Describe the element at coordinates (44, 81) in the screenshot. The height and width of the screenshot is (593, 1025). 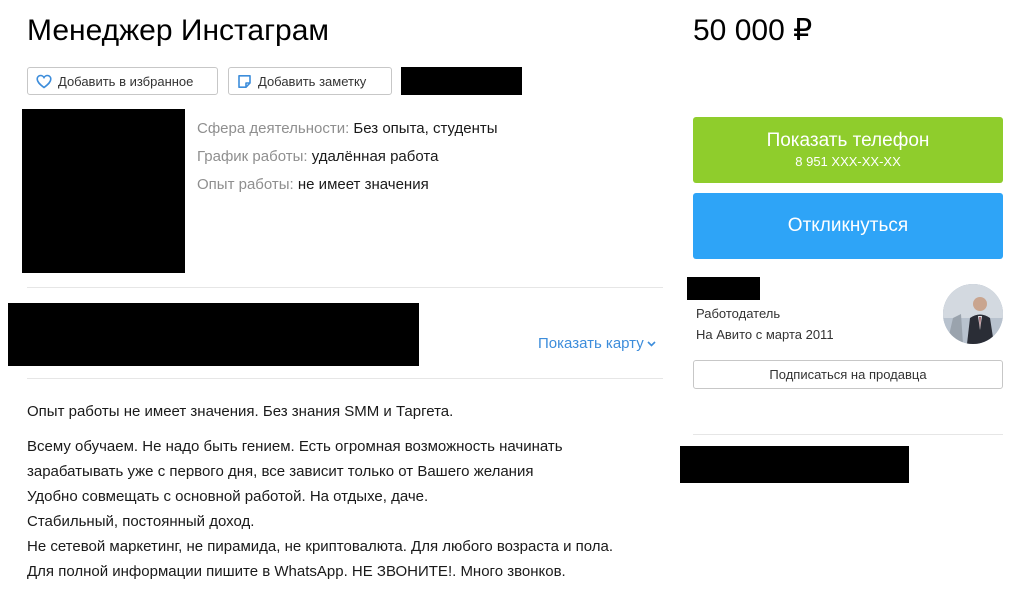
I see `heart-icon` at that location.